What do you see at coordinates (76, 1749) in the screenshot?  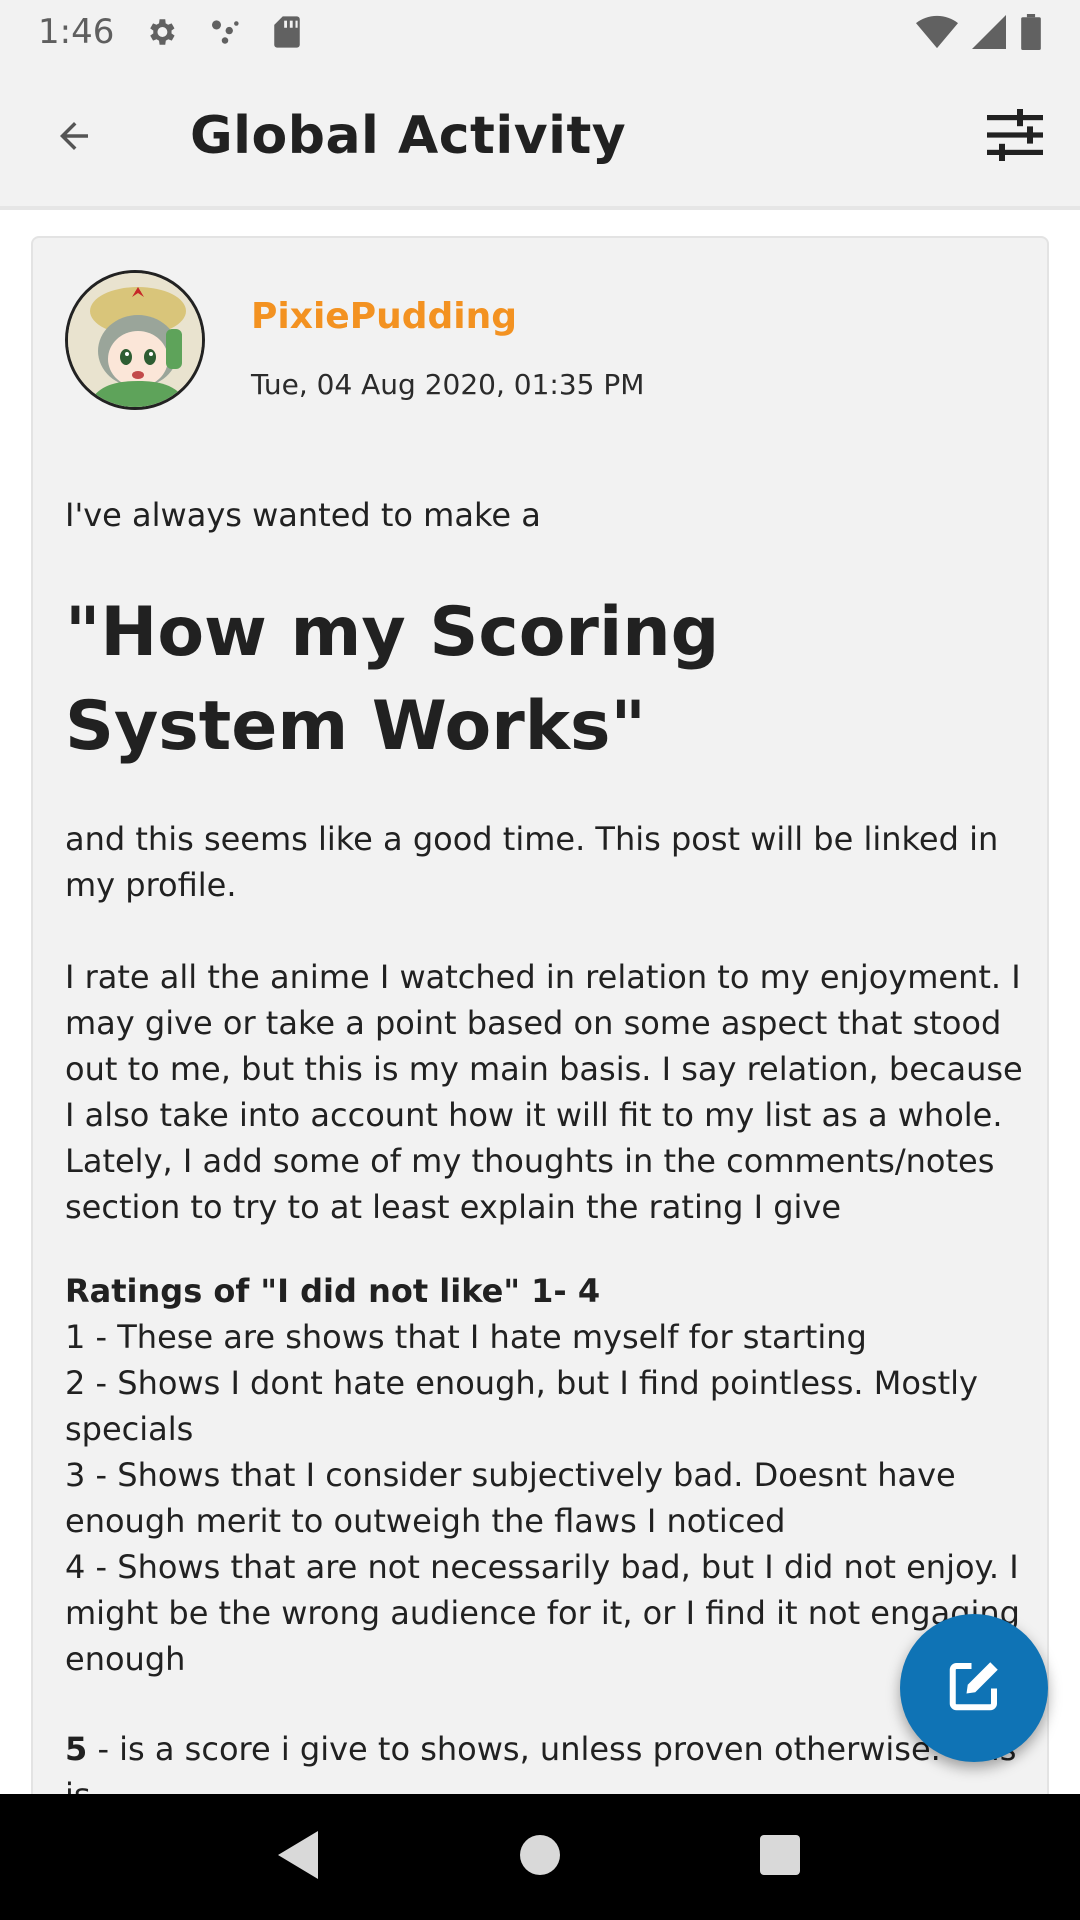 I see `rating-5-number: 5` at bounding box center [76, 1749].